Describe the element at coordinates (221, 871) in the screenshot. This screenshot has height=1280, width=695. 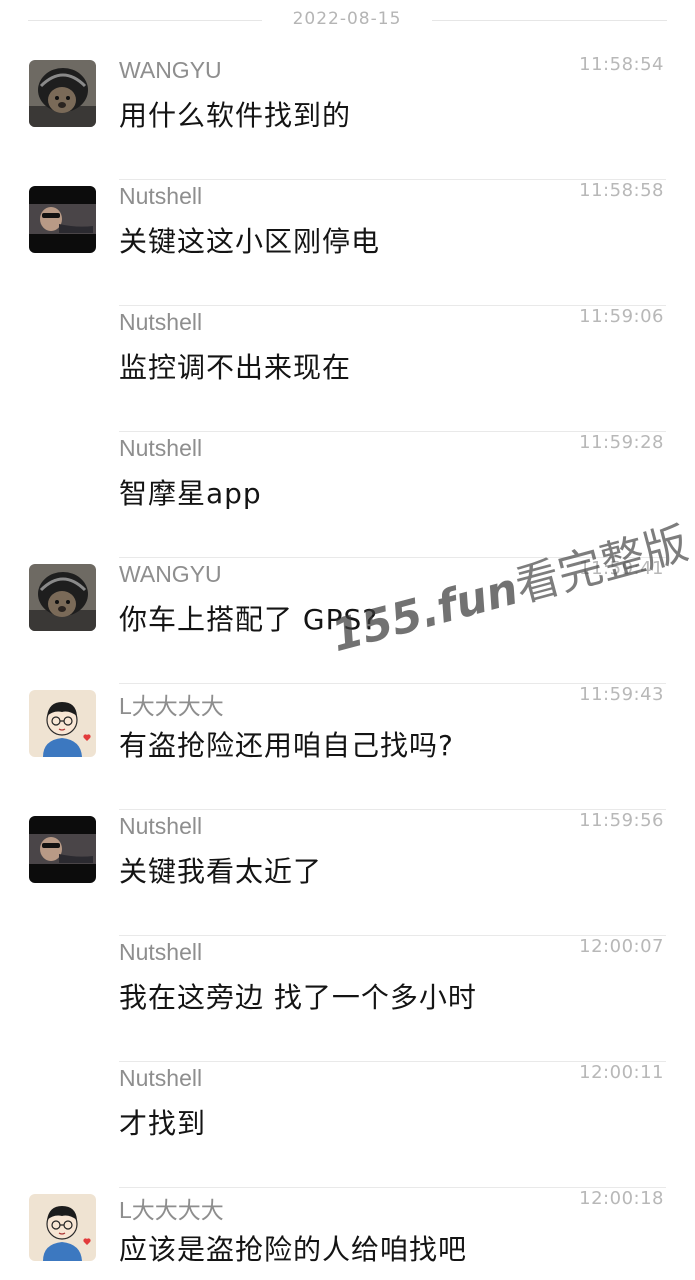
I see `message-text: 关键我看太近了` at that location.